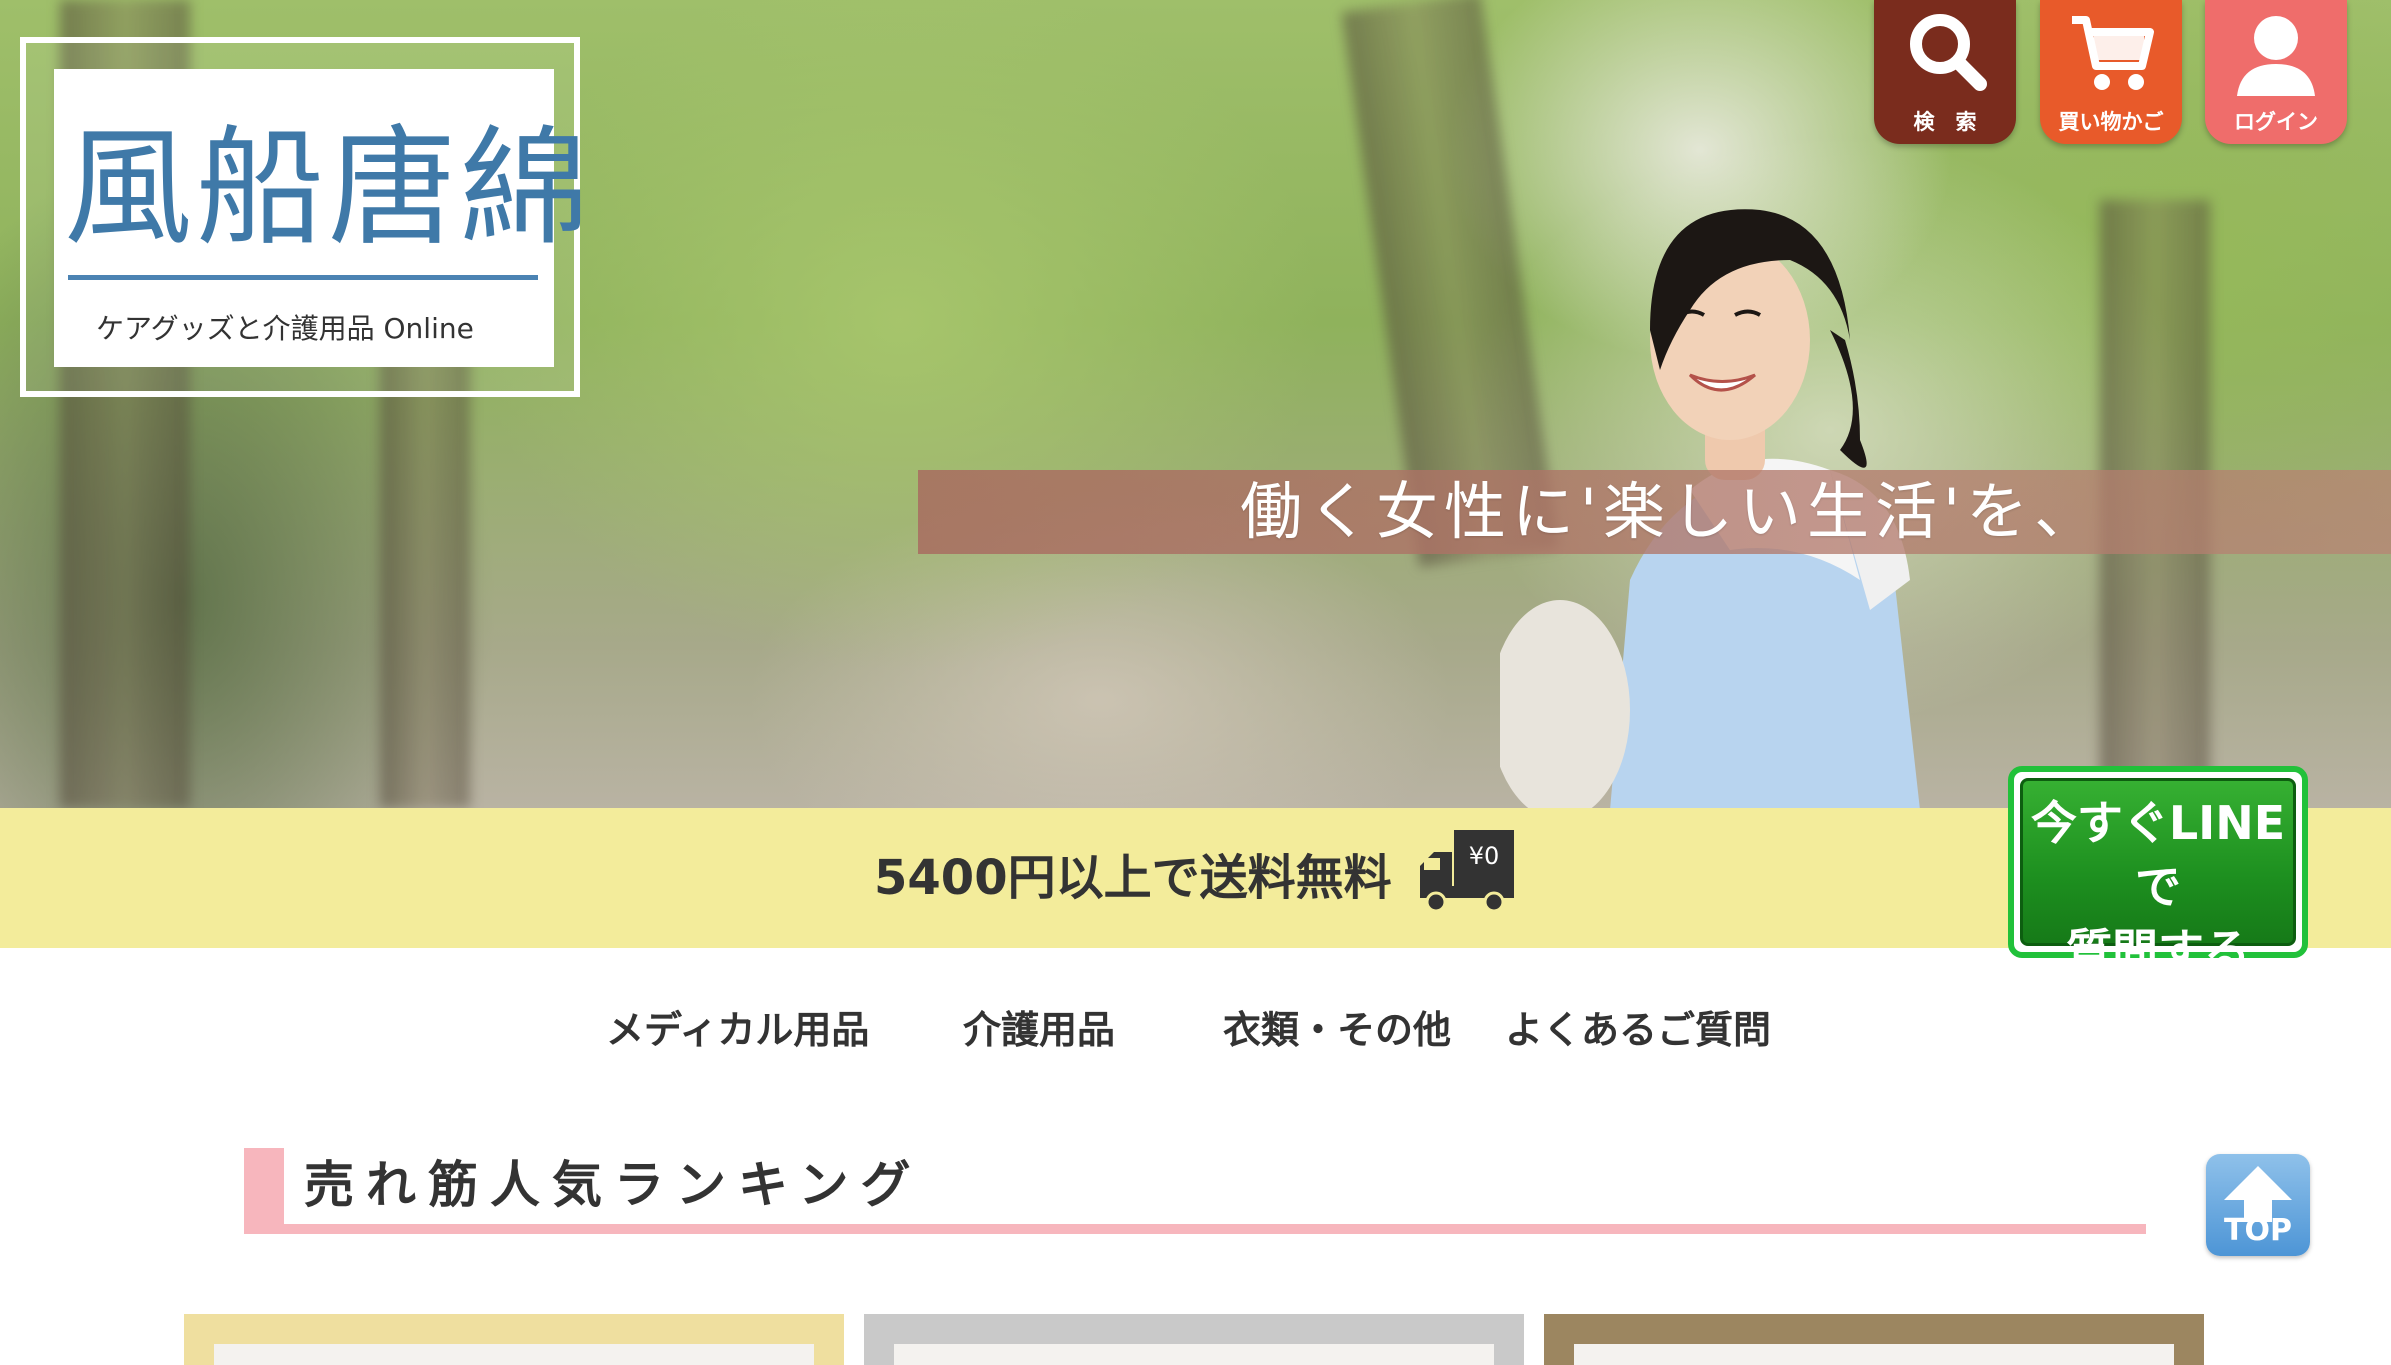  What do you see at coordinates (1948, 52) in the screenshot?
I see `search-icon` at bounding box center [1948, 52].